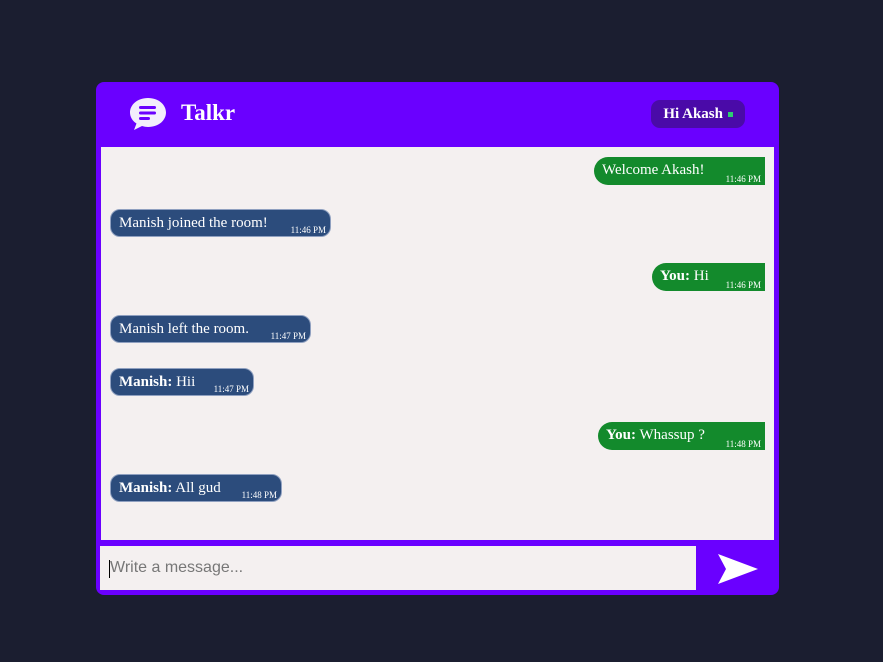 Image resolution: width=883 pixels, height=662 pixels. Describe the element at coordinates (186, 382) in the screenshot. I see `message-text: Hii` at that location.